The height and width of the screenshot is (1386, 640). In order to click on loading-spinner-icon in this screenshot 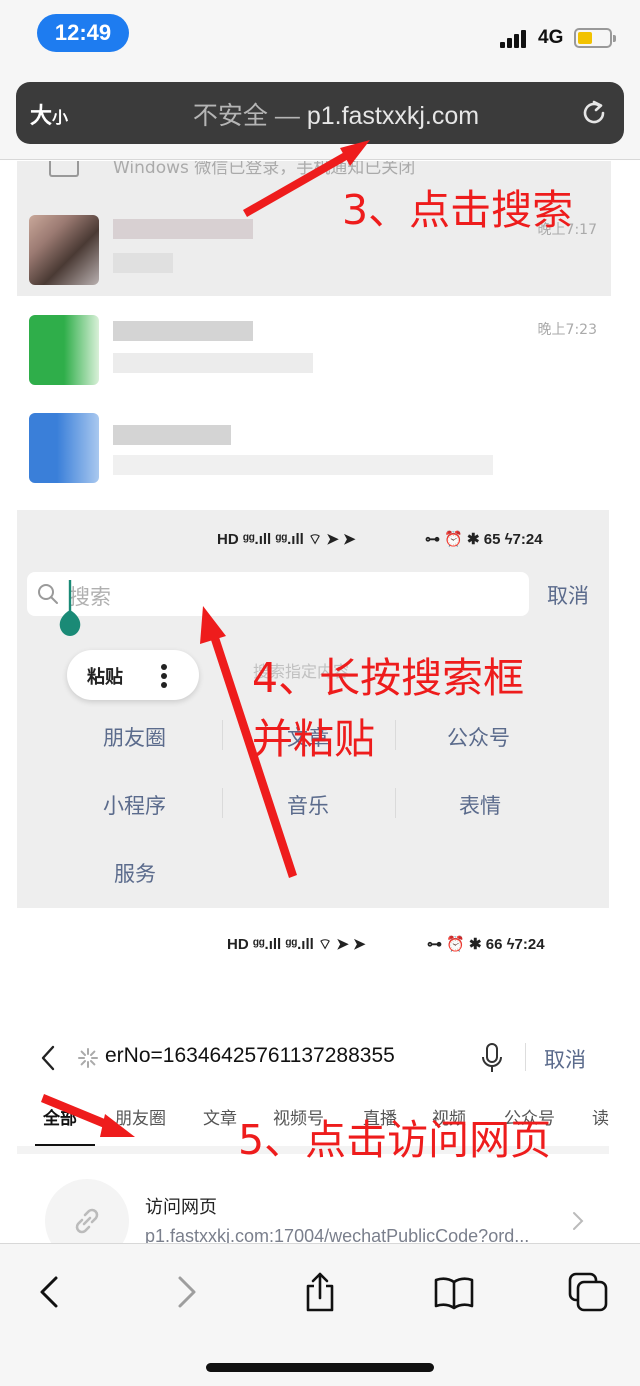, I will do `click(88, 1058)`.